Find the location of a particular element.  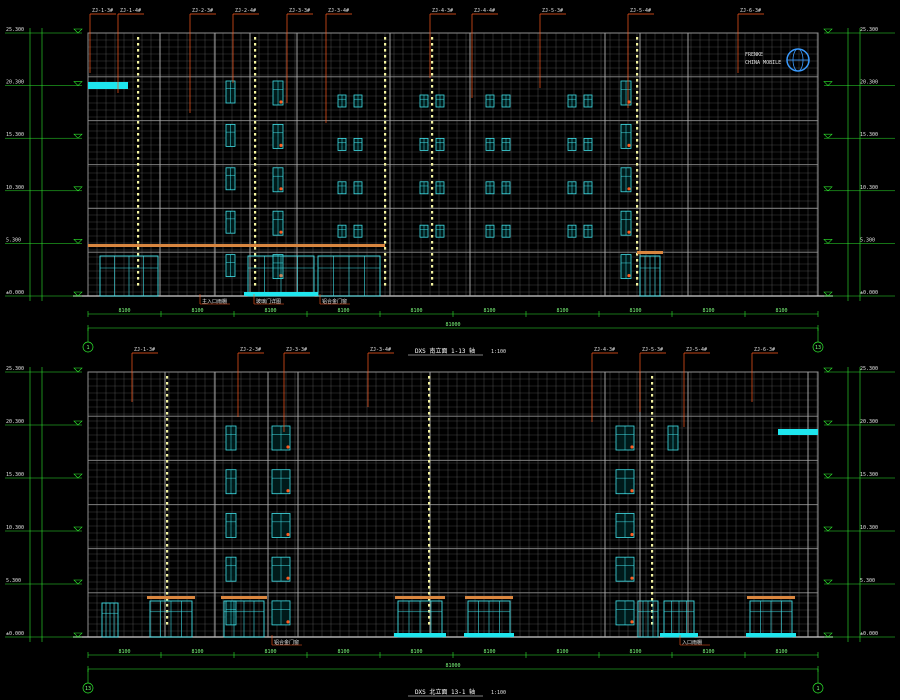

callout-label: ZJ-5-4# is located at coordinates (696, 350).